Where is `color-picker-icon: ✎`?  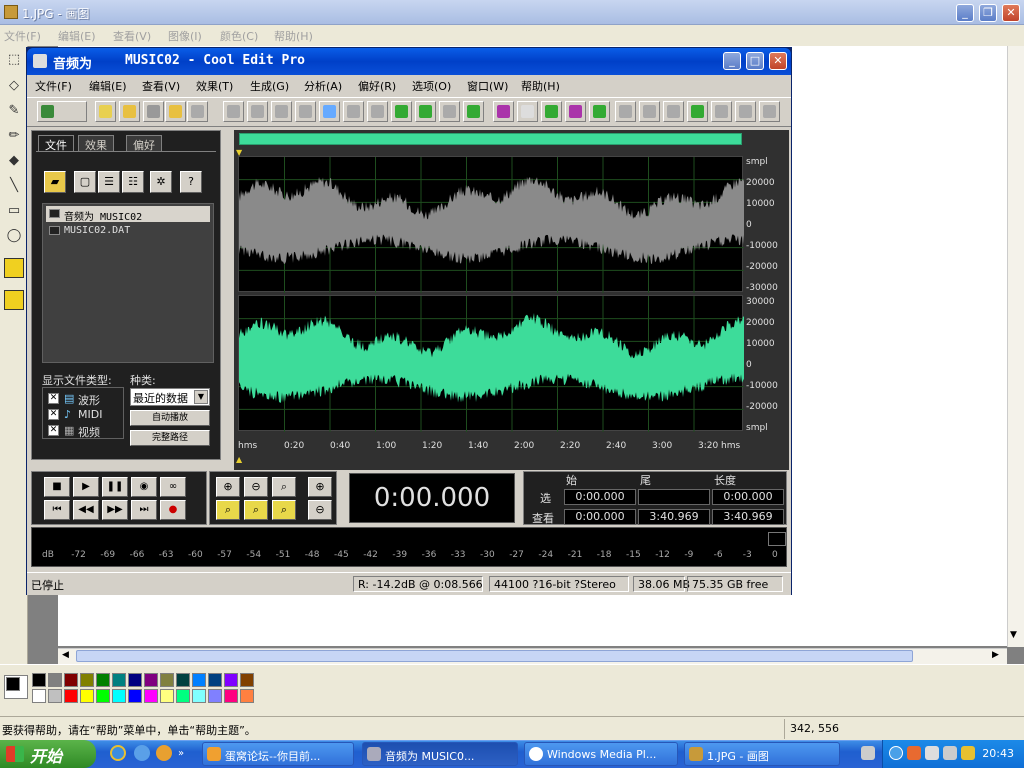
color-picker-icon: ✎ is located at coordinates (14, 111).